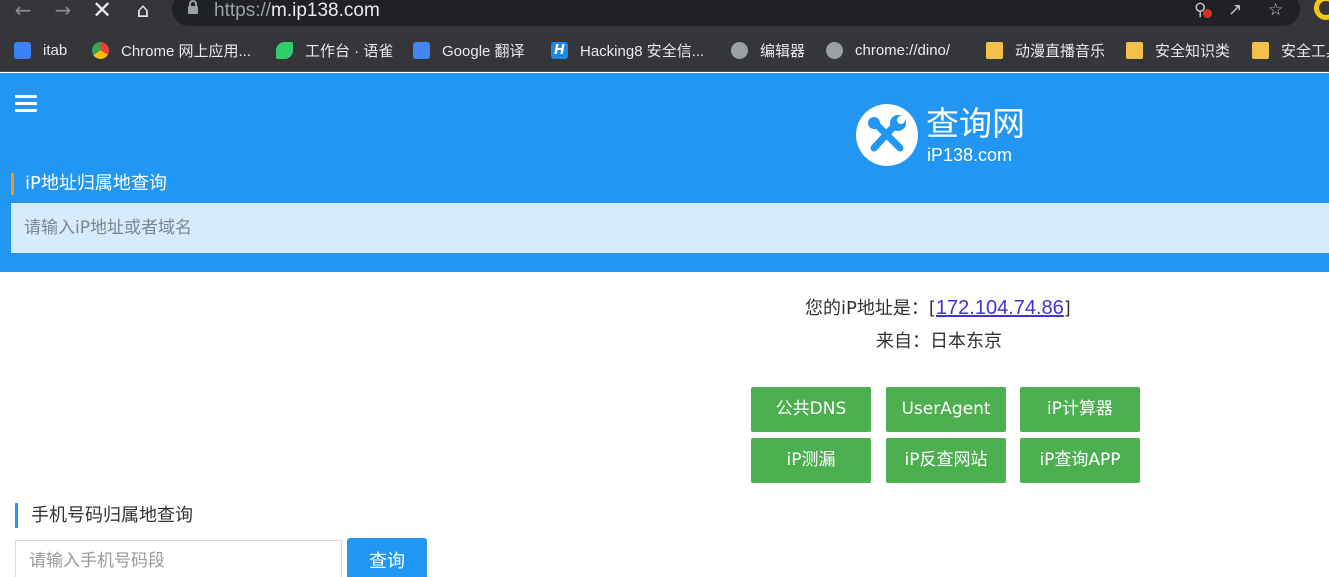  Describe the element at coordinates (736, 13) in the screenshot. I see `address-bar: https://m.ip138.com ⚲ ↗ ☆` at that location.